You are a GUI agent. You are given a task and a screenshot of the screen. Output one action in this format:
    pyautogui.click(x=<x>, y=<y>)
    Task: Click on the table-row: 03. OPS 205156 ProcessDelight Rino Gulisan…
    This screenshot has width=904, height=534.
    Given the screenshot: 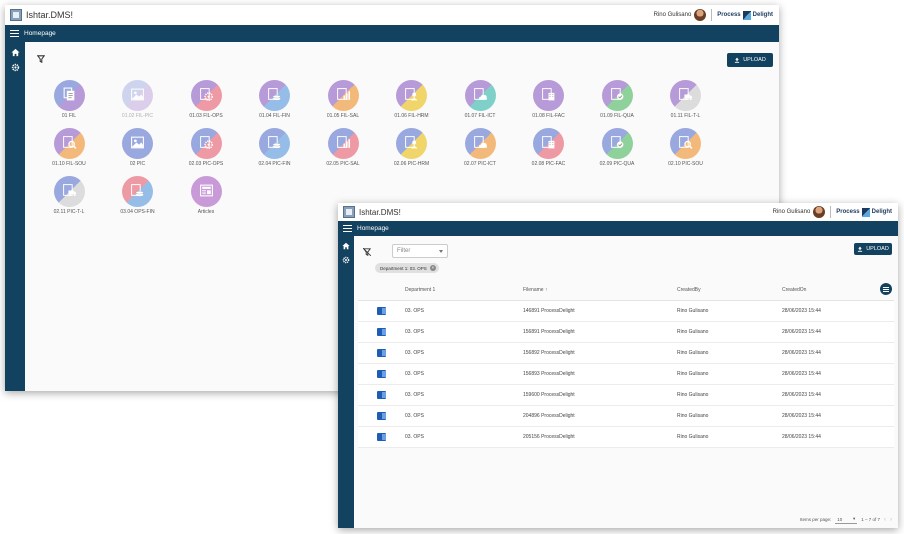 What is the action you would take?
    pyautogui.click(x=626, y=437)
    